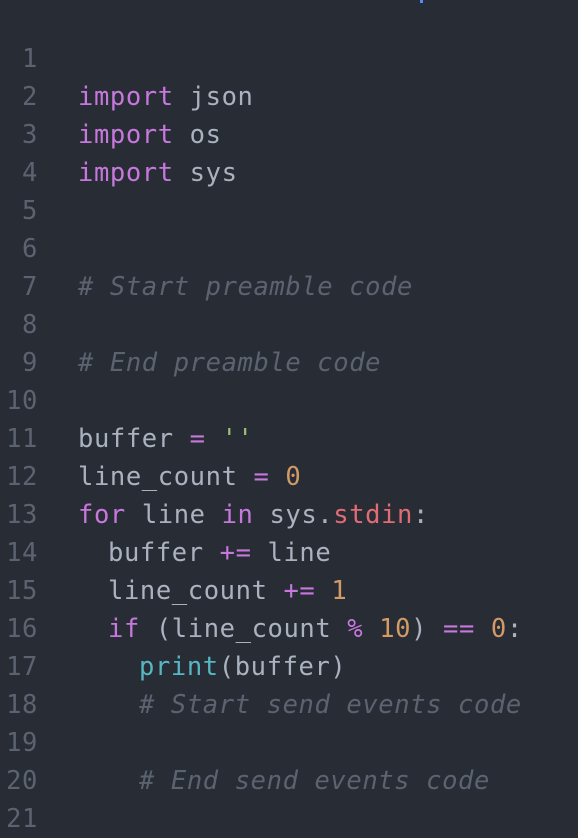 The image size is (578, 838). I want to click on code-line-9: 9, so click(289, 342).